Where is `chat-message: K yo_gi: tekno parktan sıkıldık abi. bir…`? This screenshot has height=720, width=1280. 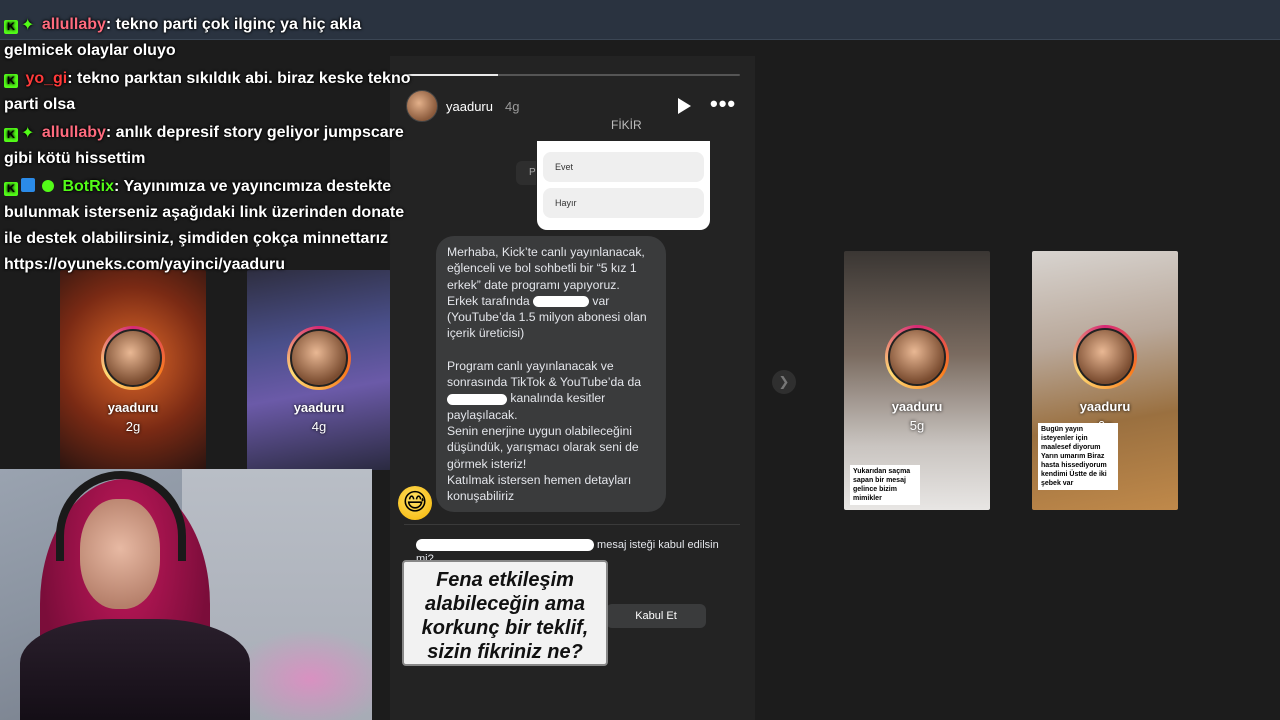 chat-message: K yo_gi: tekno parktan sıkıldık abi. bir… is located at coordinates (214, 92).